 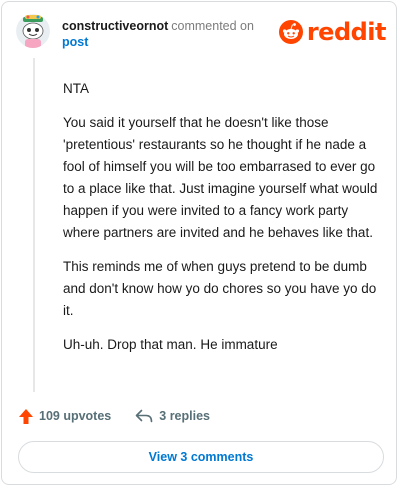 I want to click on reddit-wordmark: reddit, so click(x=346, y=32).